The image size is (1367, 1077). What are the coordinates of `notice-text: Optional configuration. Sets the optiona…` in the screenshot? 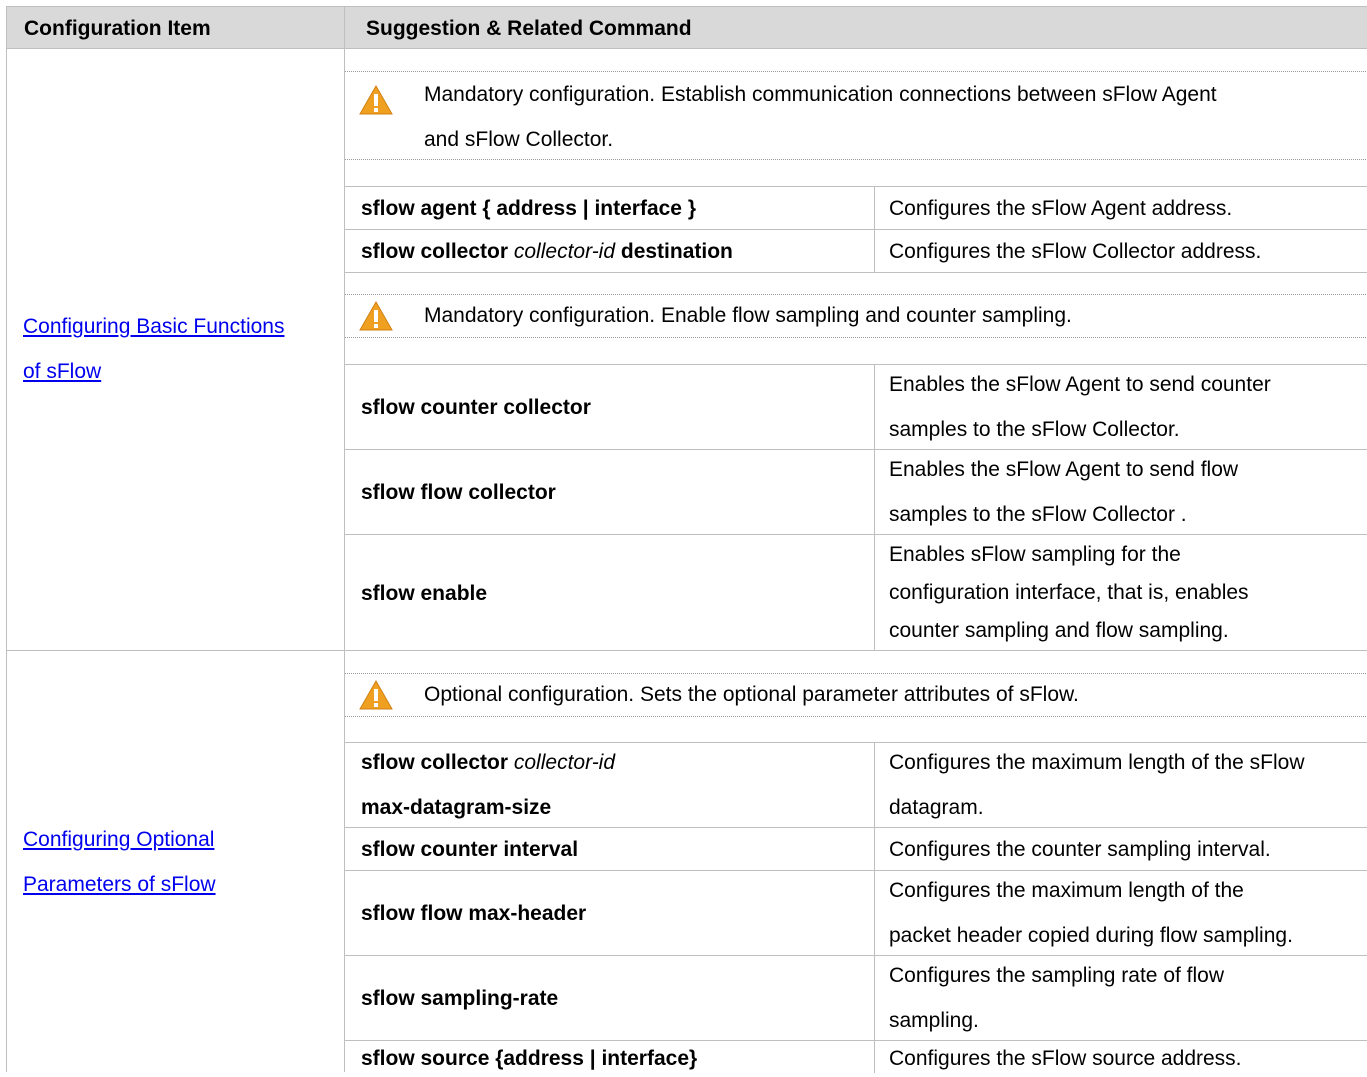 It's located at (751, 694).